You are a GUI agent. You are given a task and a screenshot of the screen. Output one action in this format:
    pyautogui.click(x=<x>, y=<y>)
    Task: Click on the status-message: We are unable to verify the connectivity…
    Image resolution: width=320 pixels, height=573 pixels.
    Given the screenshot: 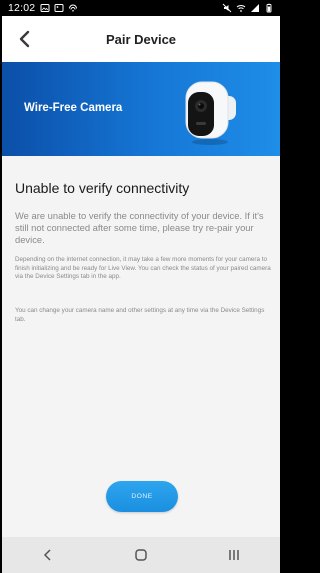 What is the action you would take?
    pyautogui.click(x=139, y=227)
    